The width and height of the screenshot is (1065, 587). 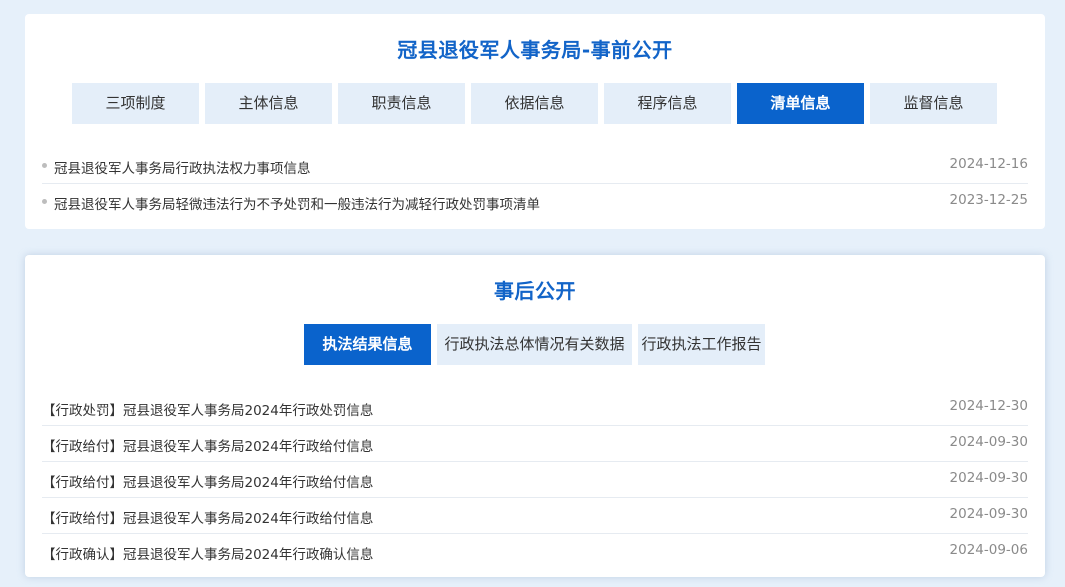 I want to click on tab-supervision-info: 监督信息, so click(x=933, y=103).